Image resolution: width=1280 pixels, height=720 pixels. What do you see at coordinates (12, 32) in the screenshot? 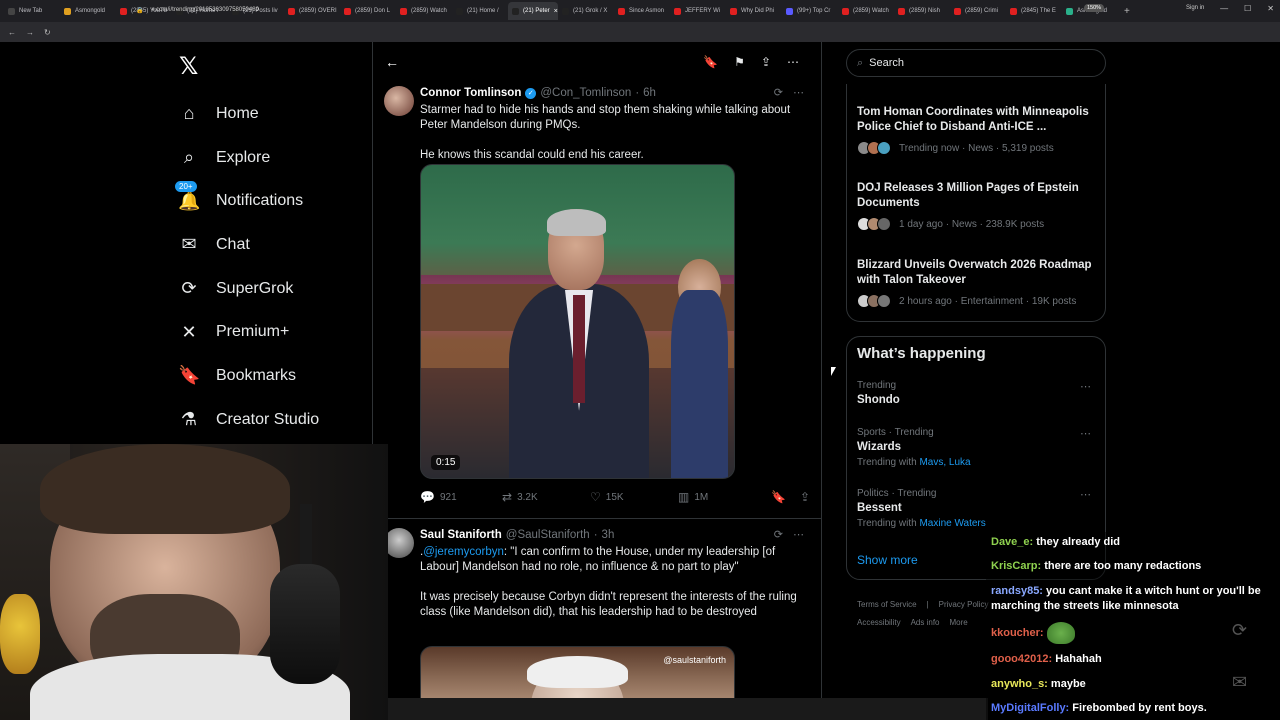
I see `back-icon: ←` at bounding box center [12, 32].